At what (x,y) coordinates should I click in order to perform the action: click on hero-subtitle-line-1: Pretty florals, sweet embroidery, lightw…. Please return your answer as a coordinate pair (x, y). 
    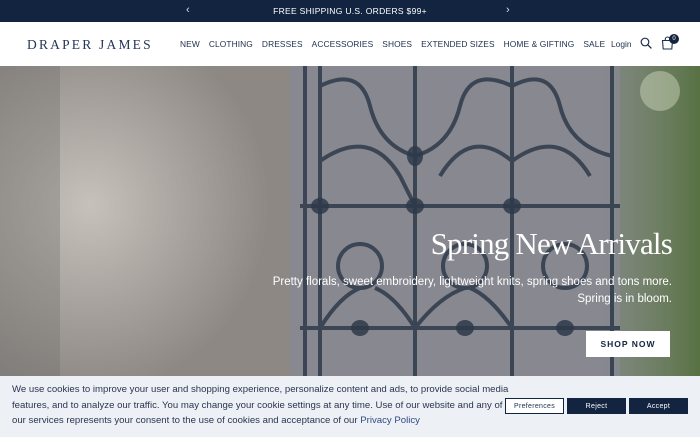
    Looking at the image, I should click on (472, 282).